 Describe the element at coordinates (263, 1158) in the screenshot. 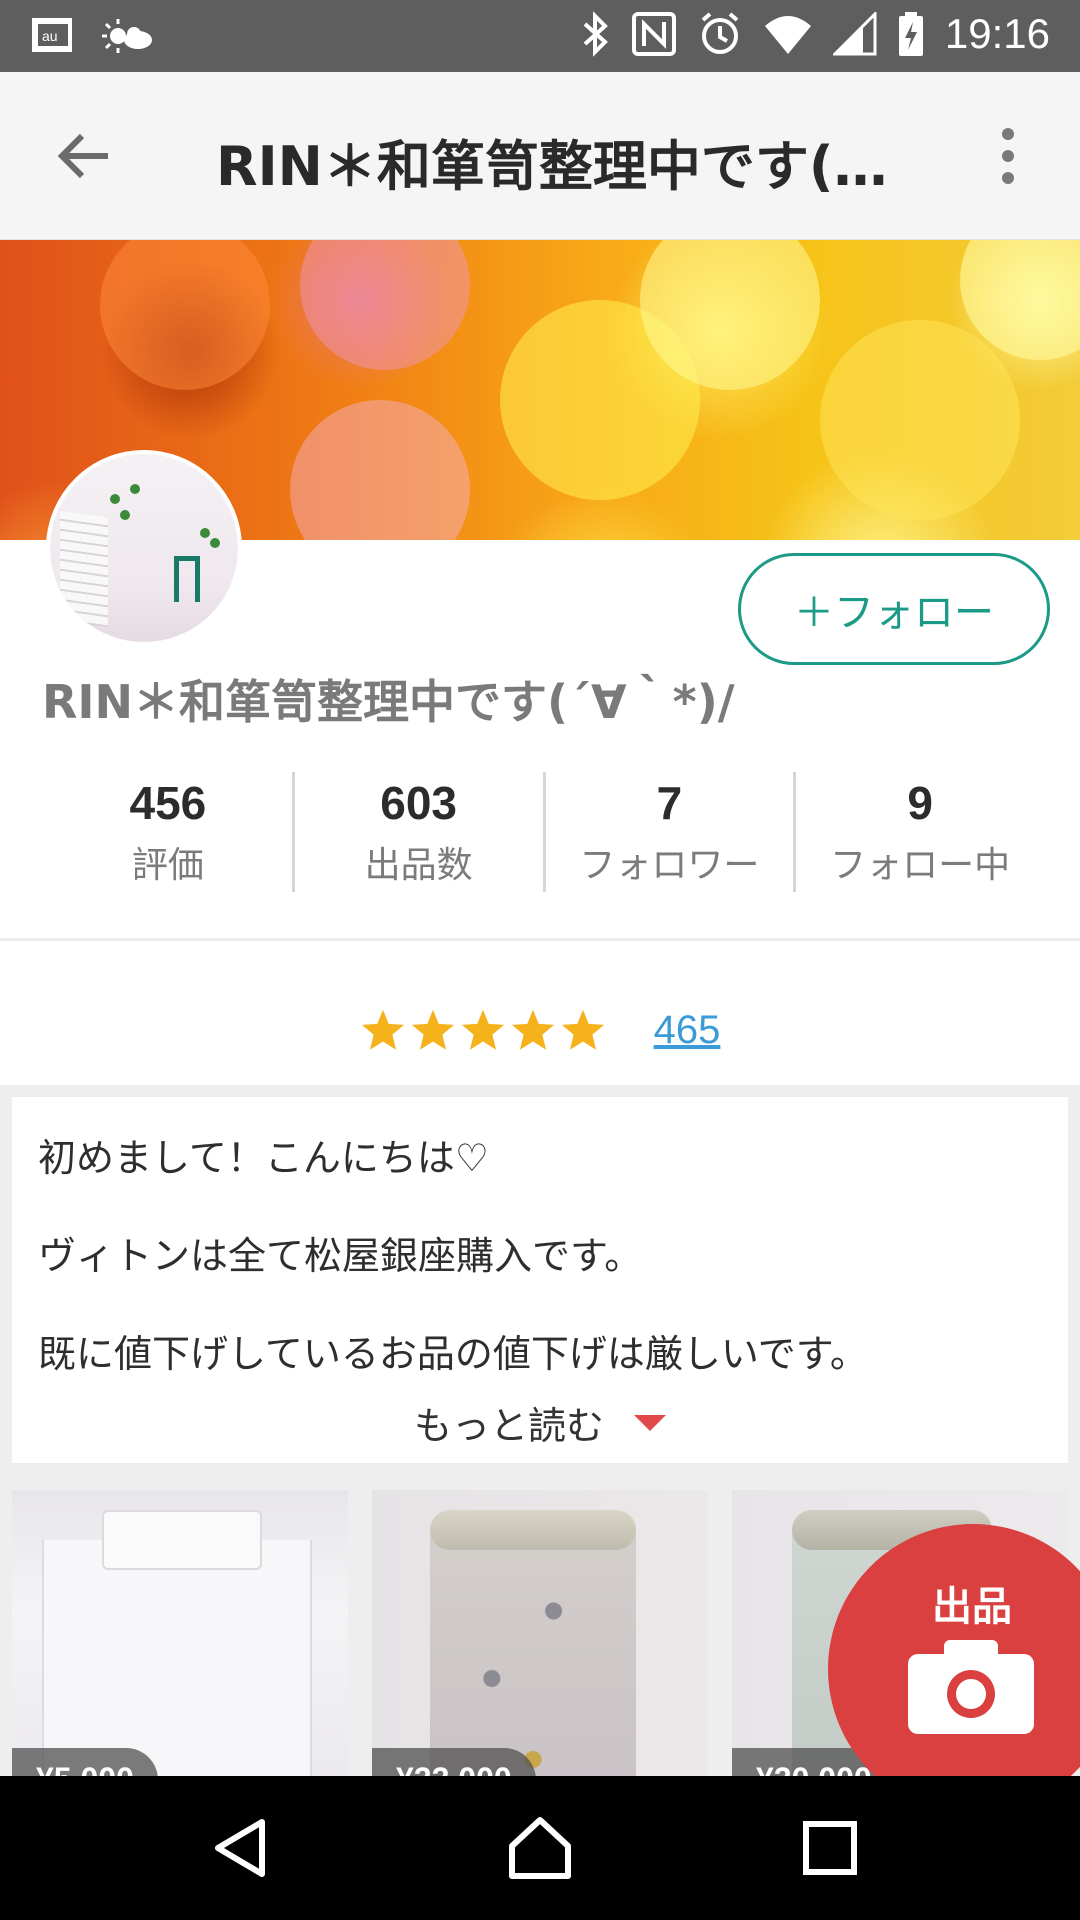

I see `description-line: 初めまして！こんにちは♡` at that location.